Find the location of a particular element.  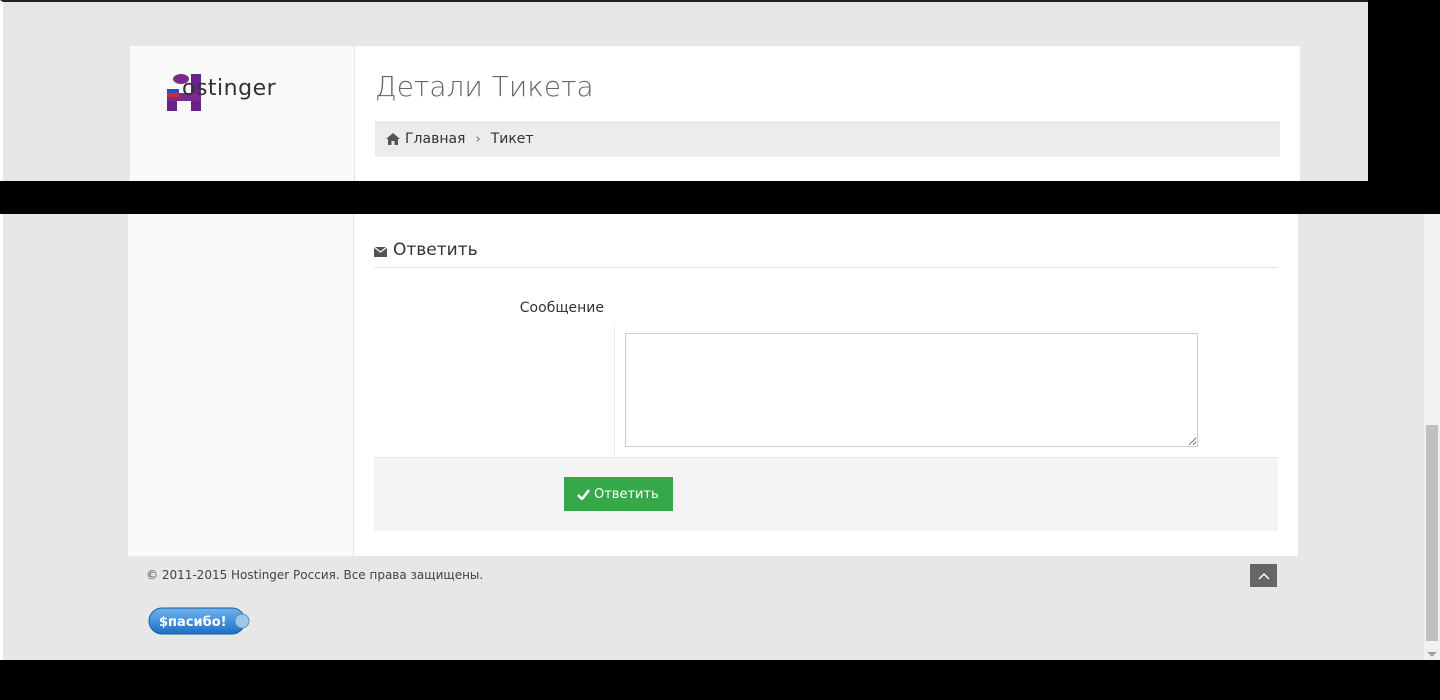

reply-submit-label: Ответить is located at coordinates (626, 494).